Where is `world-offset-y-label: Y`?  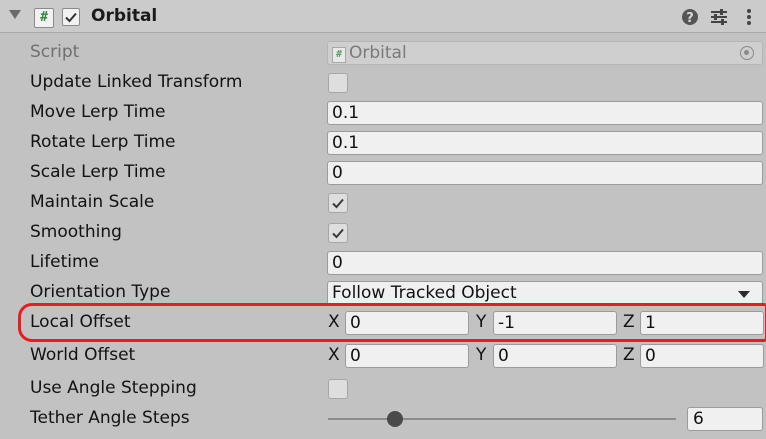 world-offset-y-label: Y is located at coordinates (481, 355).